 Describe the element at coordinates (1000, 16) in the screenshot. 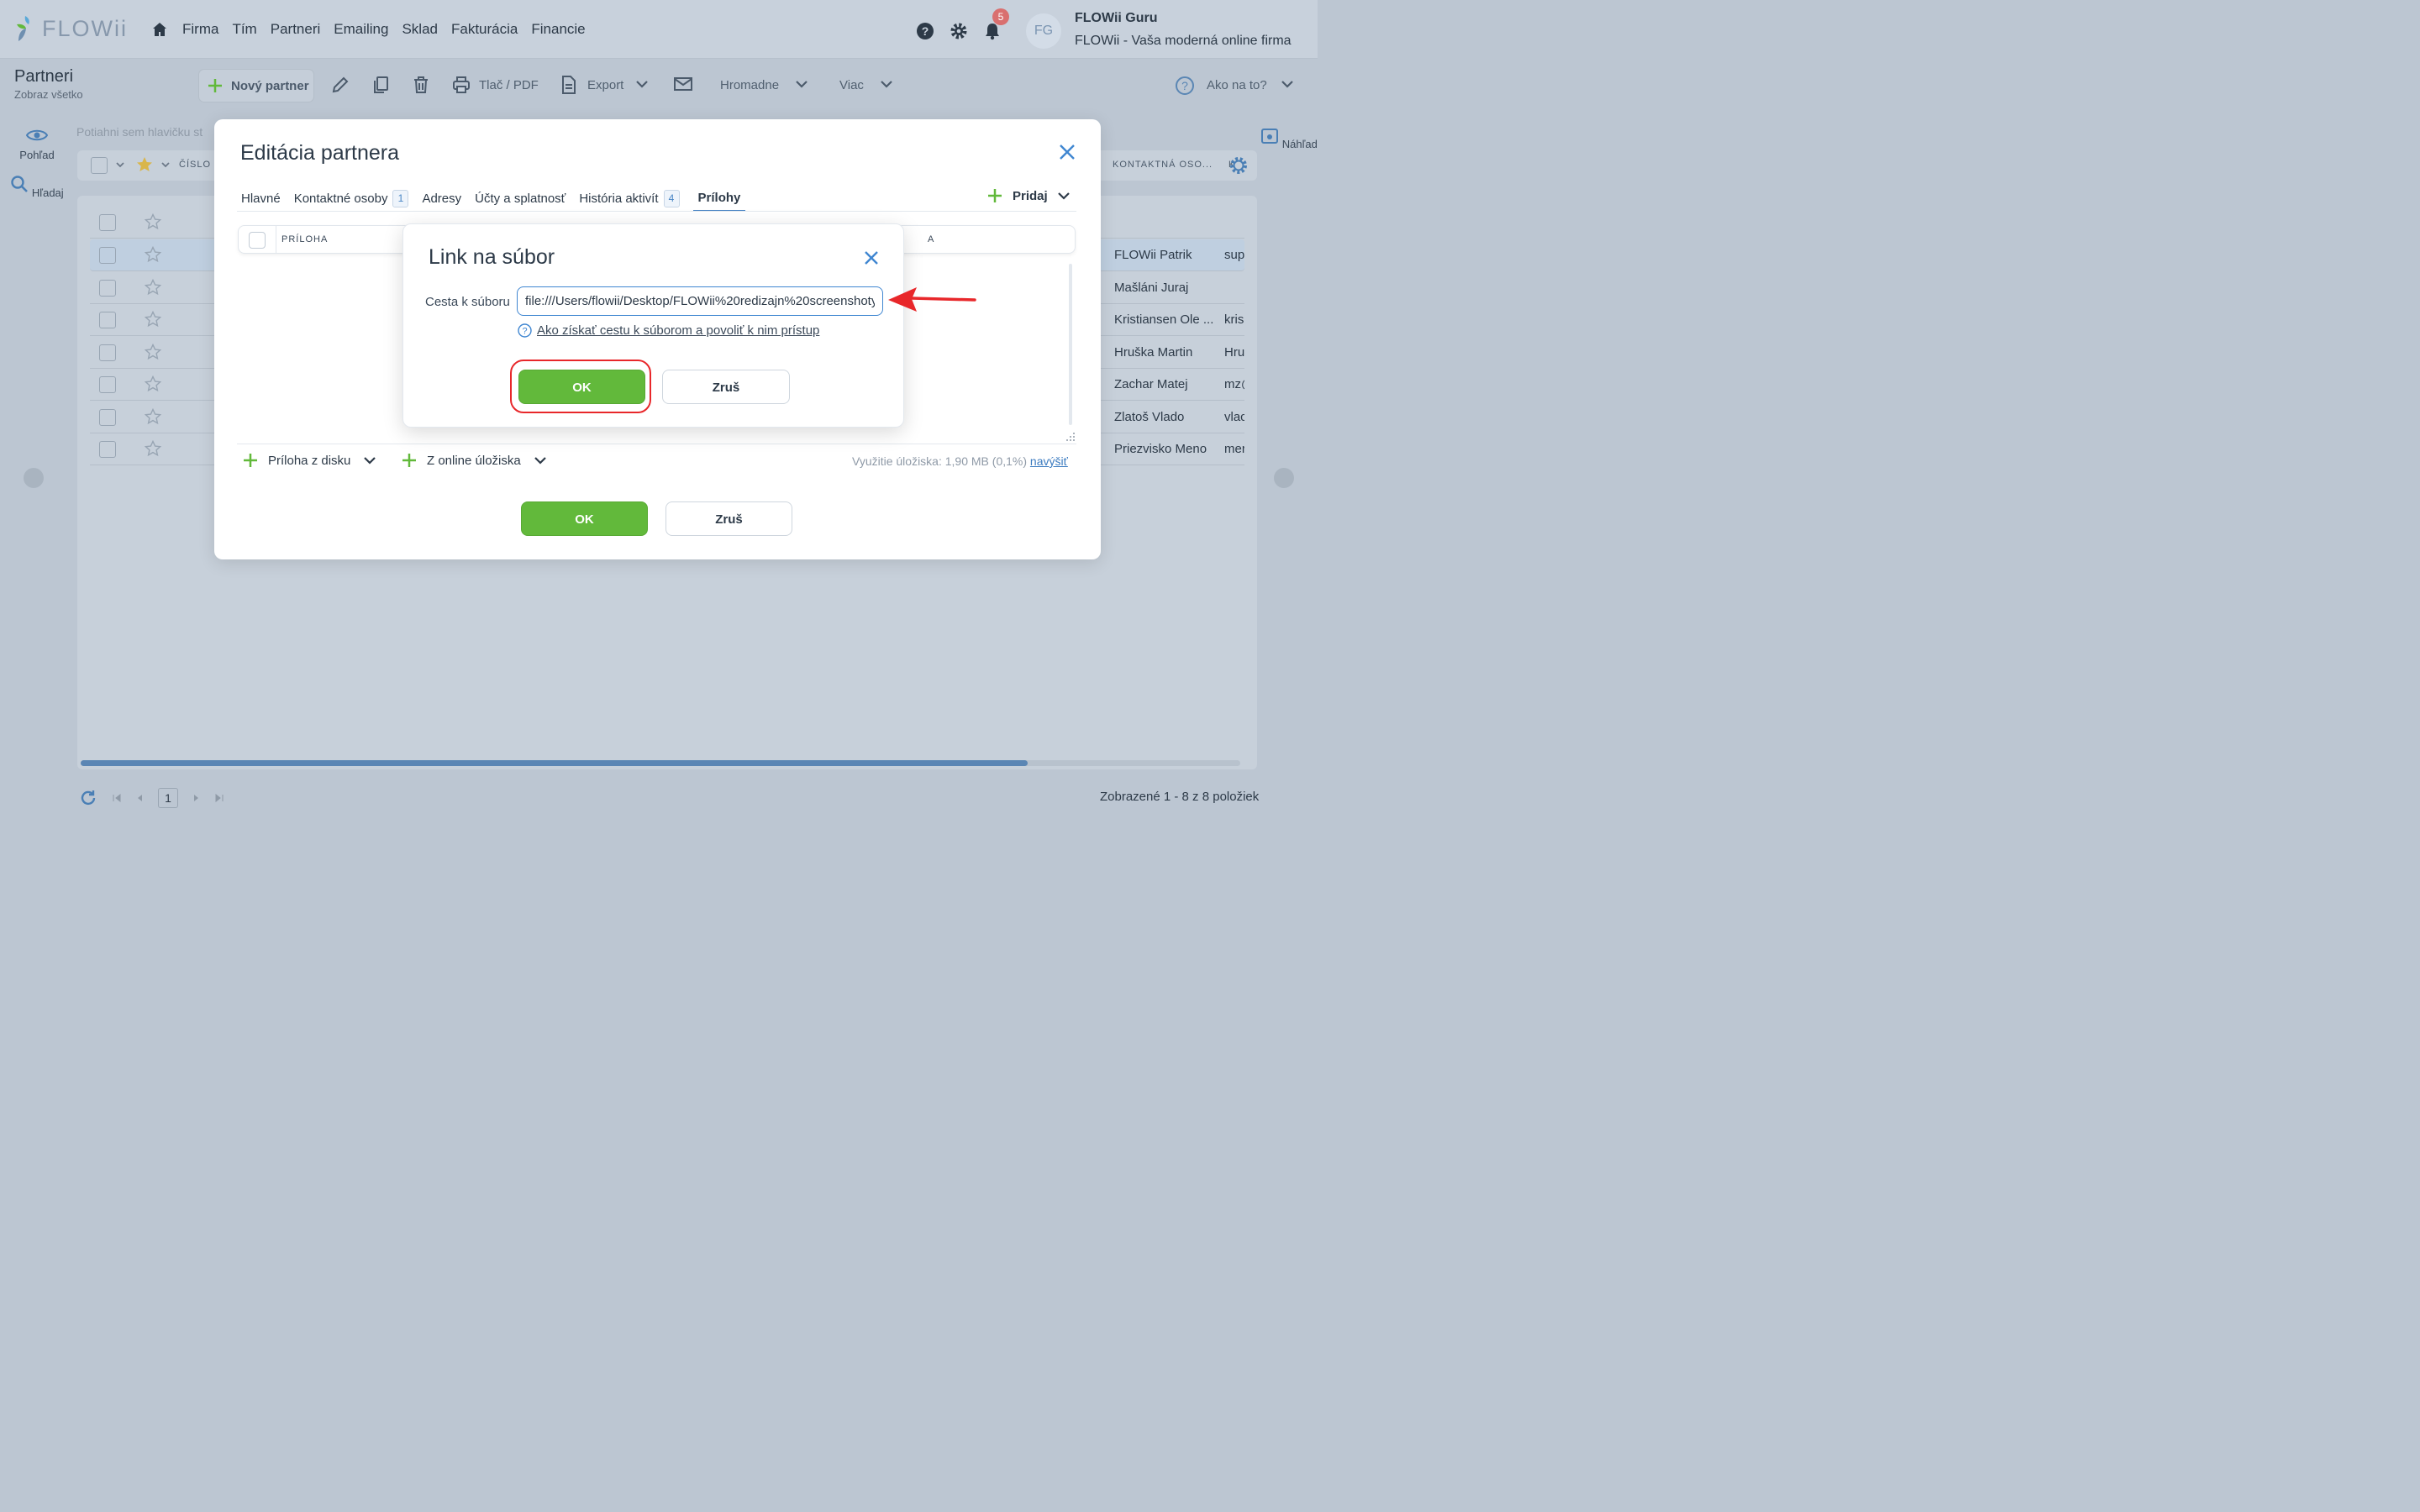

I see `notification-badge: 5` at that location.